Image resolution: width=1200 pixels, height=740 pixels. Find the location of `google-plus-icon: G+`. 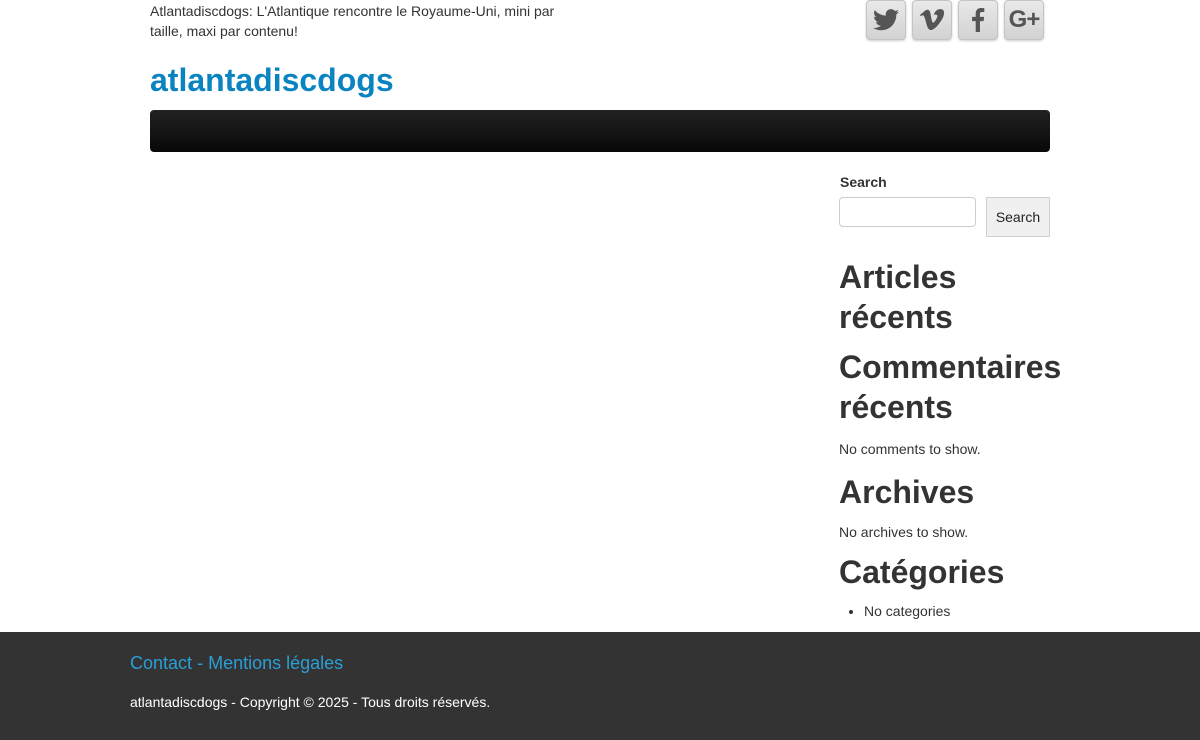

google-plus-icon: G+ is located at coordinates (1024, 19).